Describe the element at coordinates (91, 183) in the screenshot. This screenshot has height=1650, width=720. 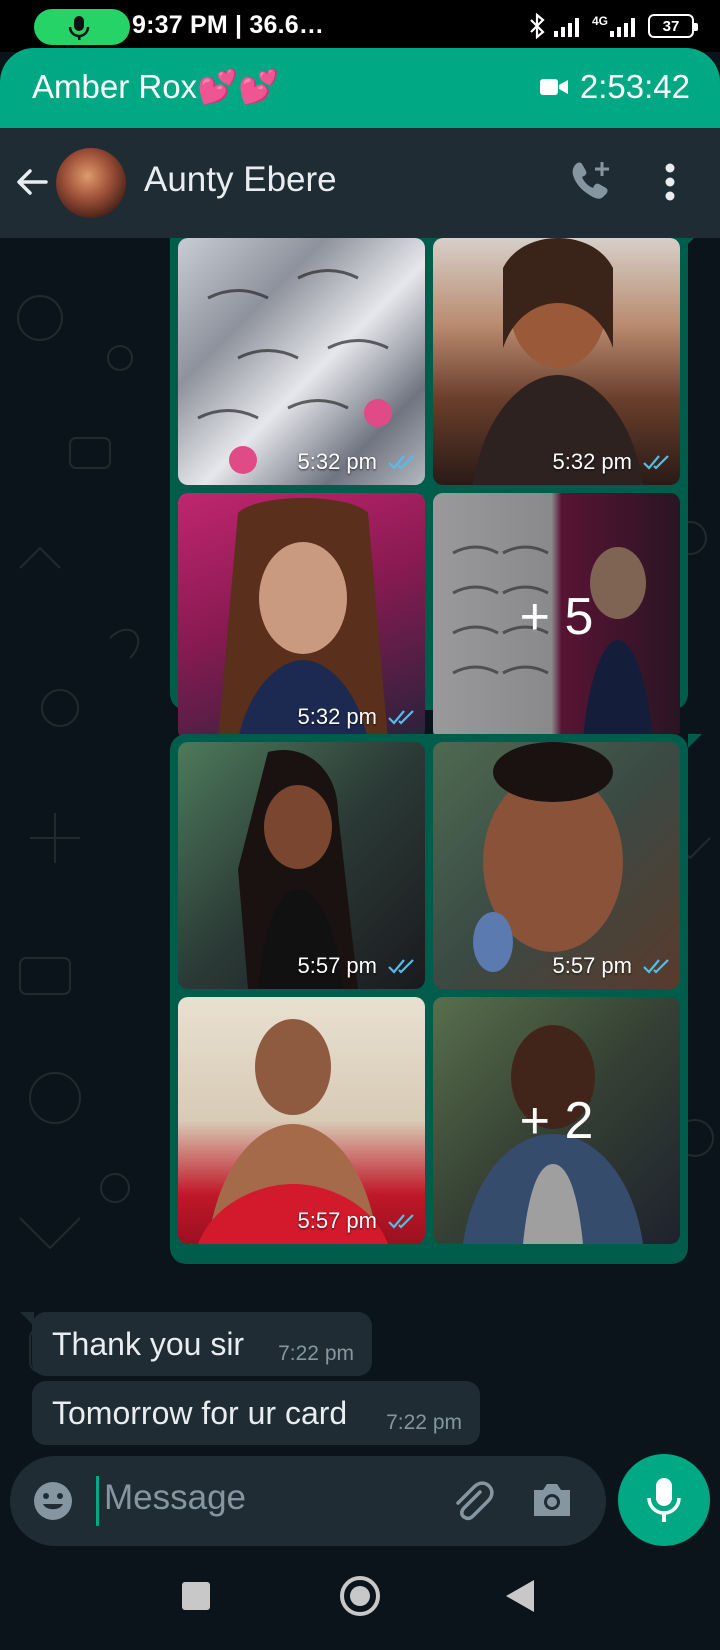
I see `contact-avatar` at that location.